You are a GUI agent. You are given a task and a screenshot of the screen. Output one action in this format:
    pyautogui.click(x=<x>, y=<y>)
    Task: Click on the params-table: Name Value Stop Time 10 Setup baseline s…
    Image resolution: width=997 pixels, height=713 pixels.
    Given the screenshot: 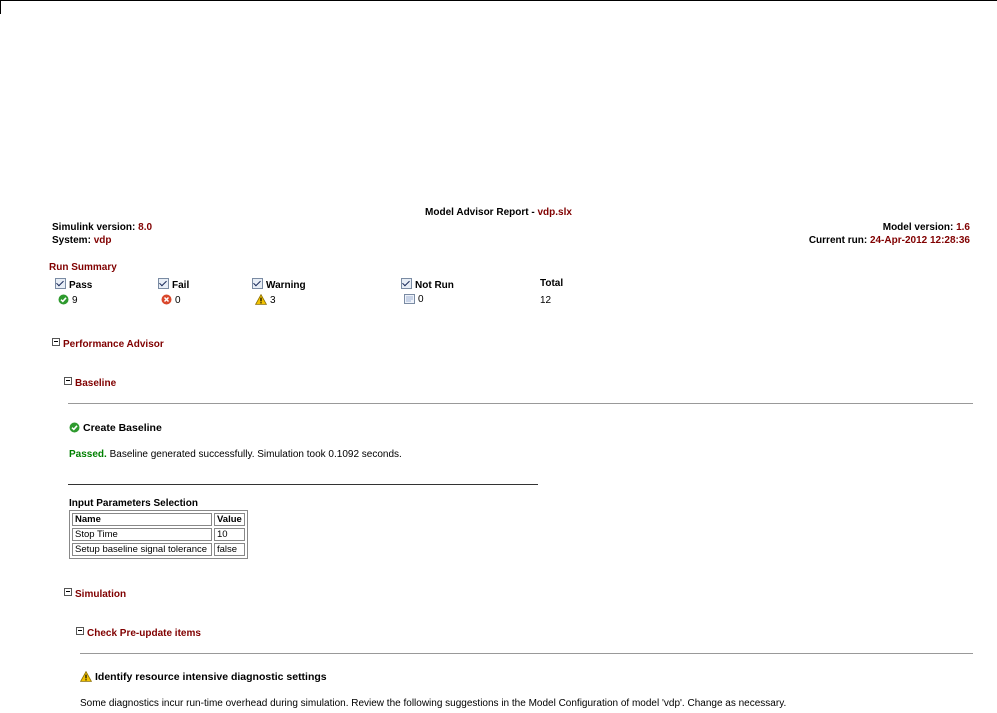 What is the action you would take?
    pyautogui.click(x=158, y=534)
    